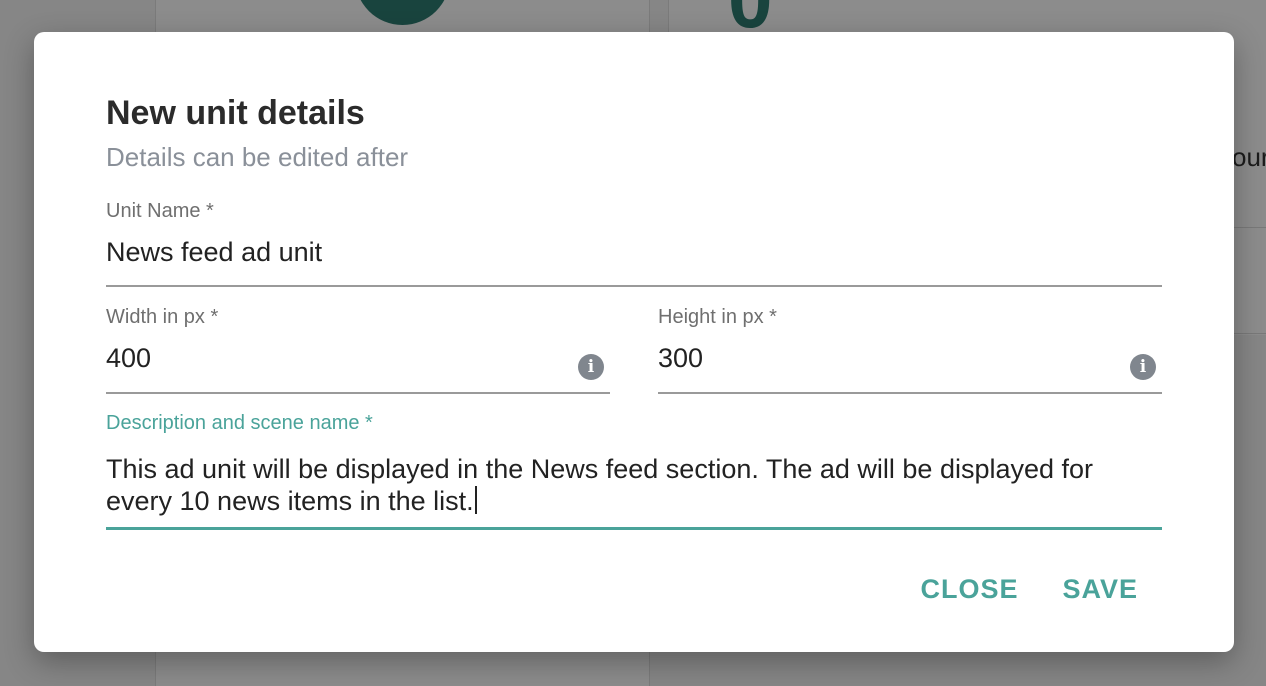  I want to click on description-underline, so click(634, 528).